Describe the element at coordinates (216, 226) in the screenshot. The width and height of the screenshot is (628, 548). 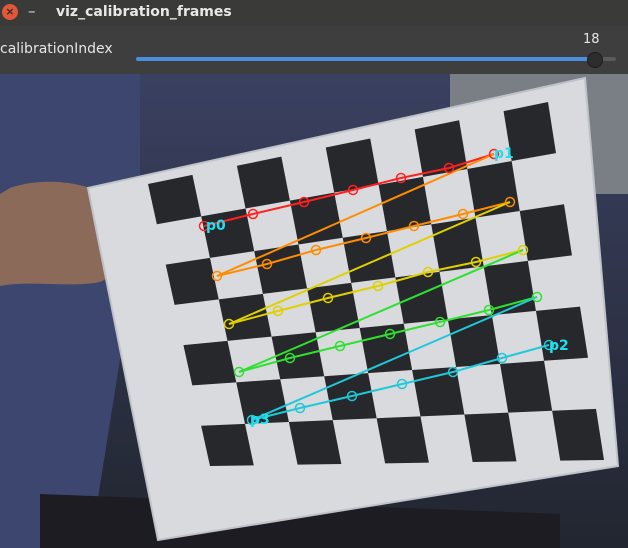
I see `corner-label-p0: p0` at that location.